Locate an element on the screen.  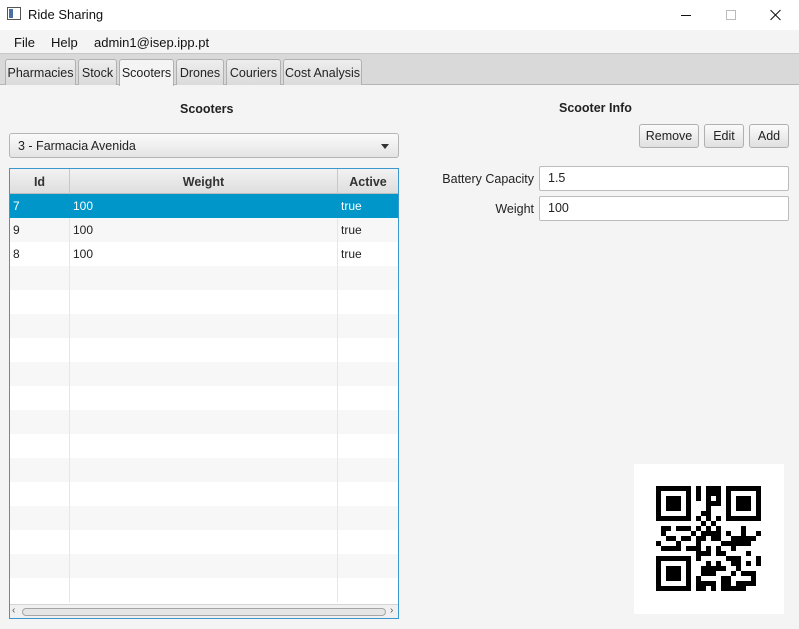
column-header-id: Id is located at coordinates (40, 181).